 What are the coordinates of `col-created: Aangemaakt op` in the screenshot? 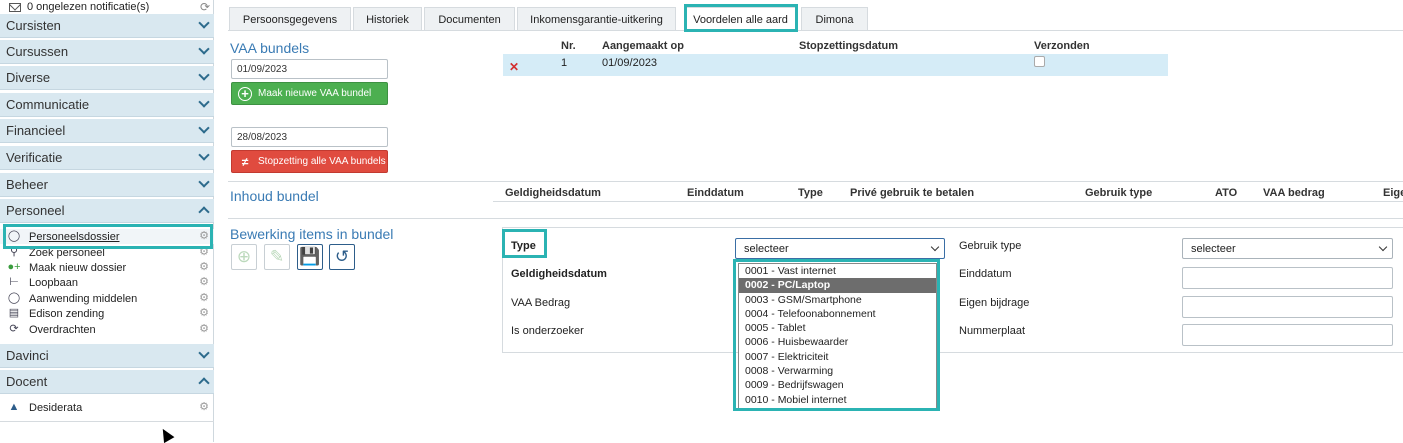 It's located at (643, 46).